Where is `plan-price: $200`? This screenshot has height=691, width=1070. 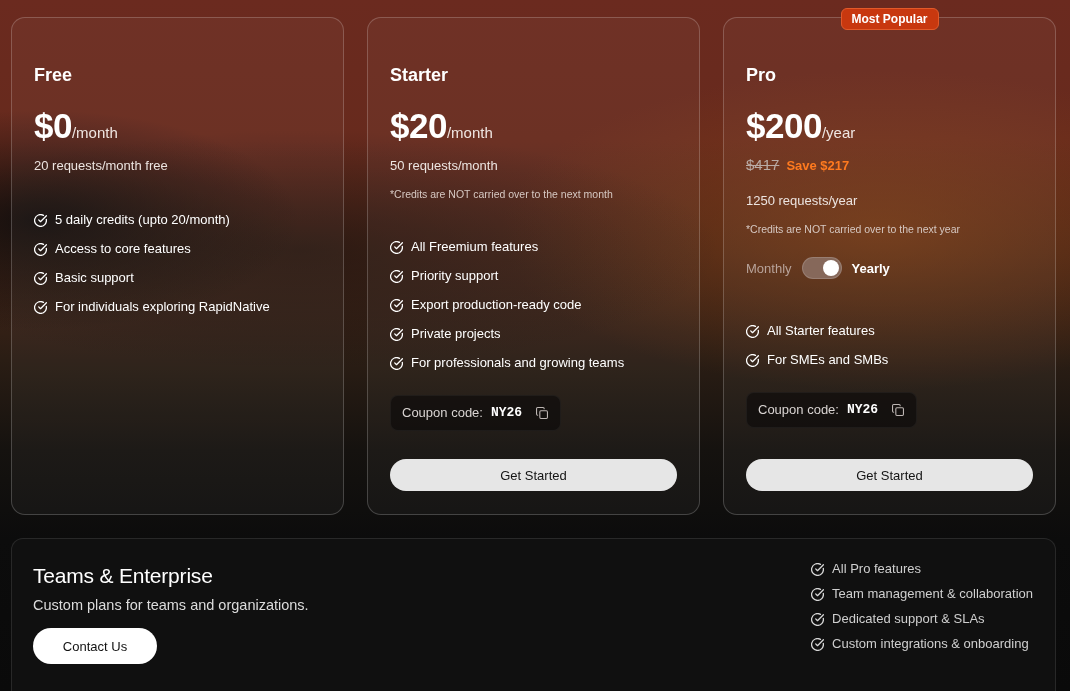 plan-price: $200 is located at coordinates (784, 126).